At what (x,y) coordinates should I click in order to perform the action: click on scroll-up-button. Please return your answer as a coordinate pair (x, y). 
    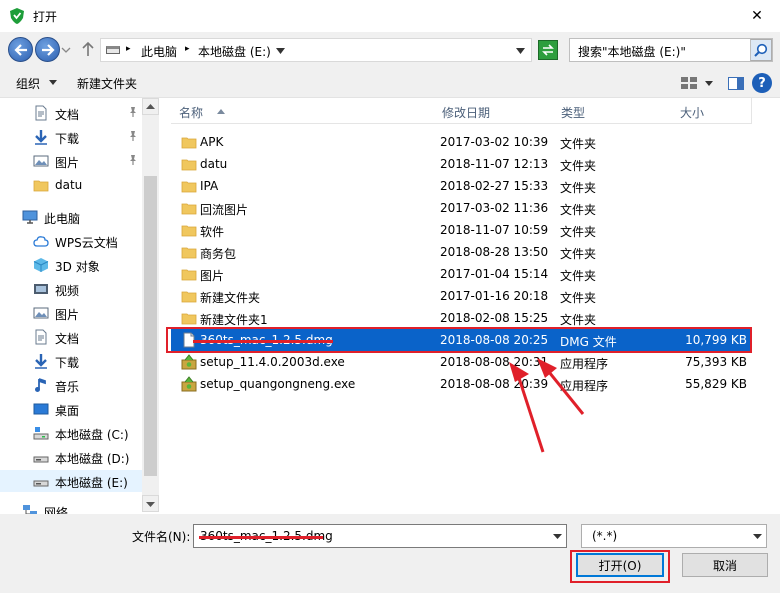
    Looking at the image, I should click on (150, 106).